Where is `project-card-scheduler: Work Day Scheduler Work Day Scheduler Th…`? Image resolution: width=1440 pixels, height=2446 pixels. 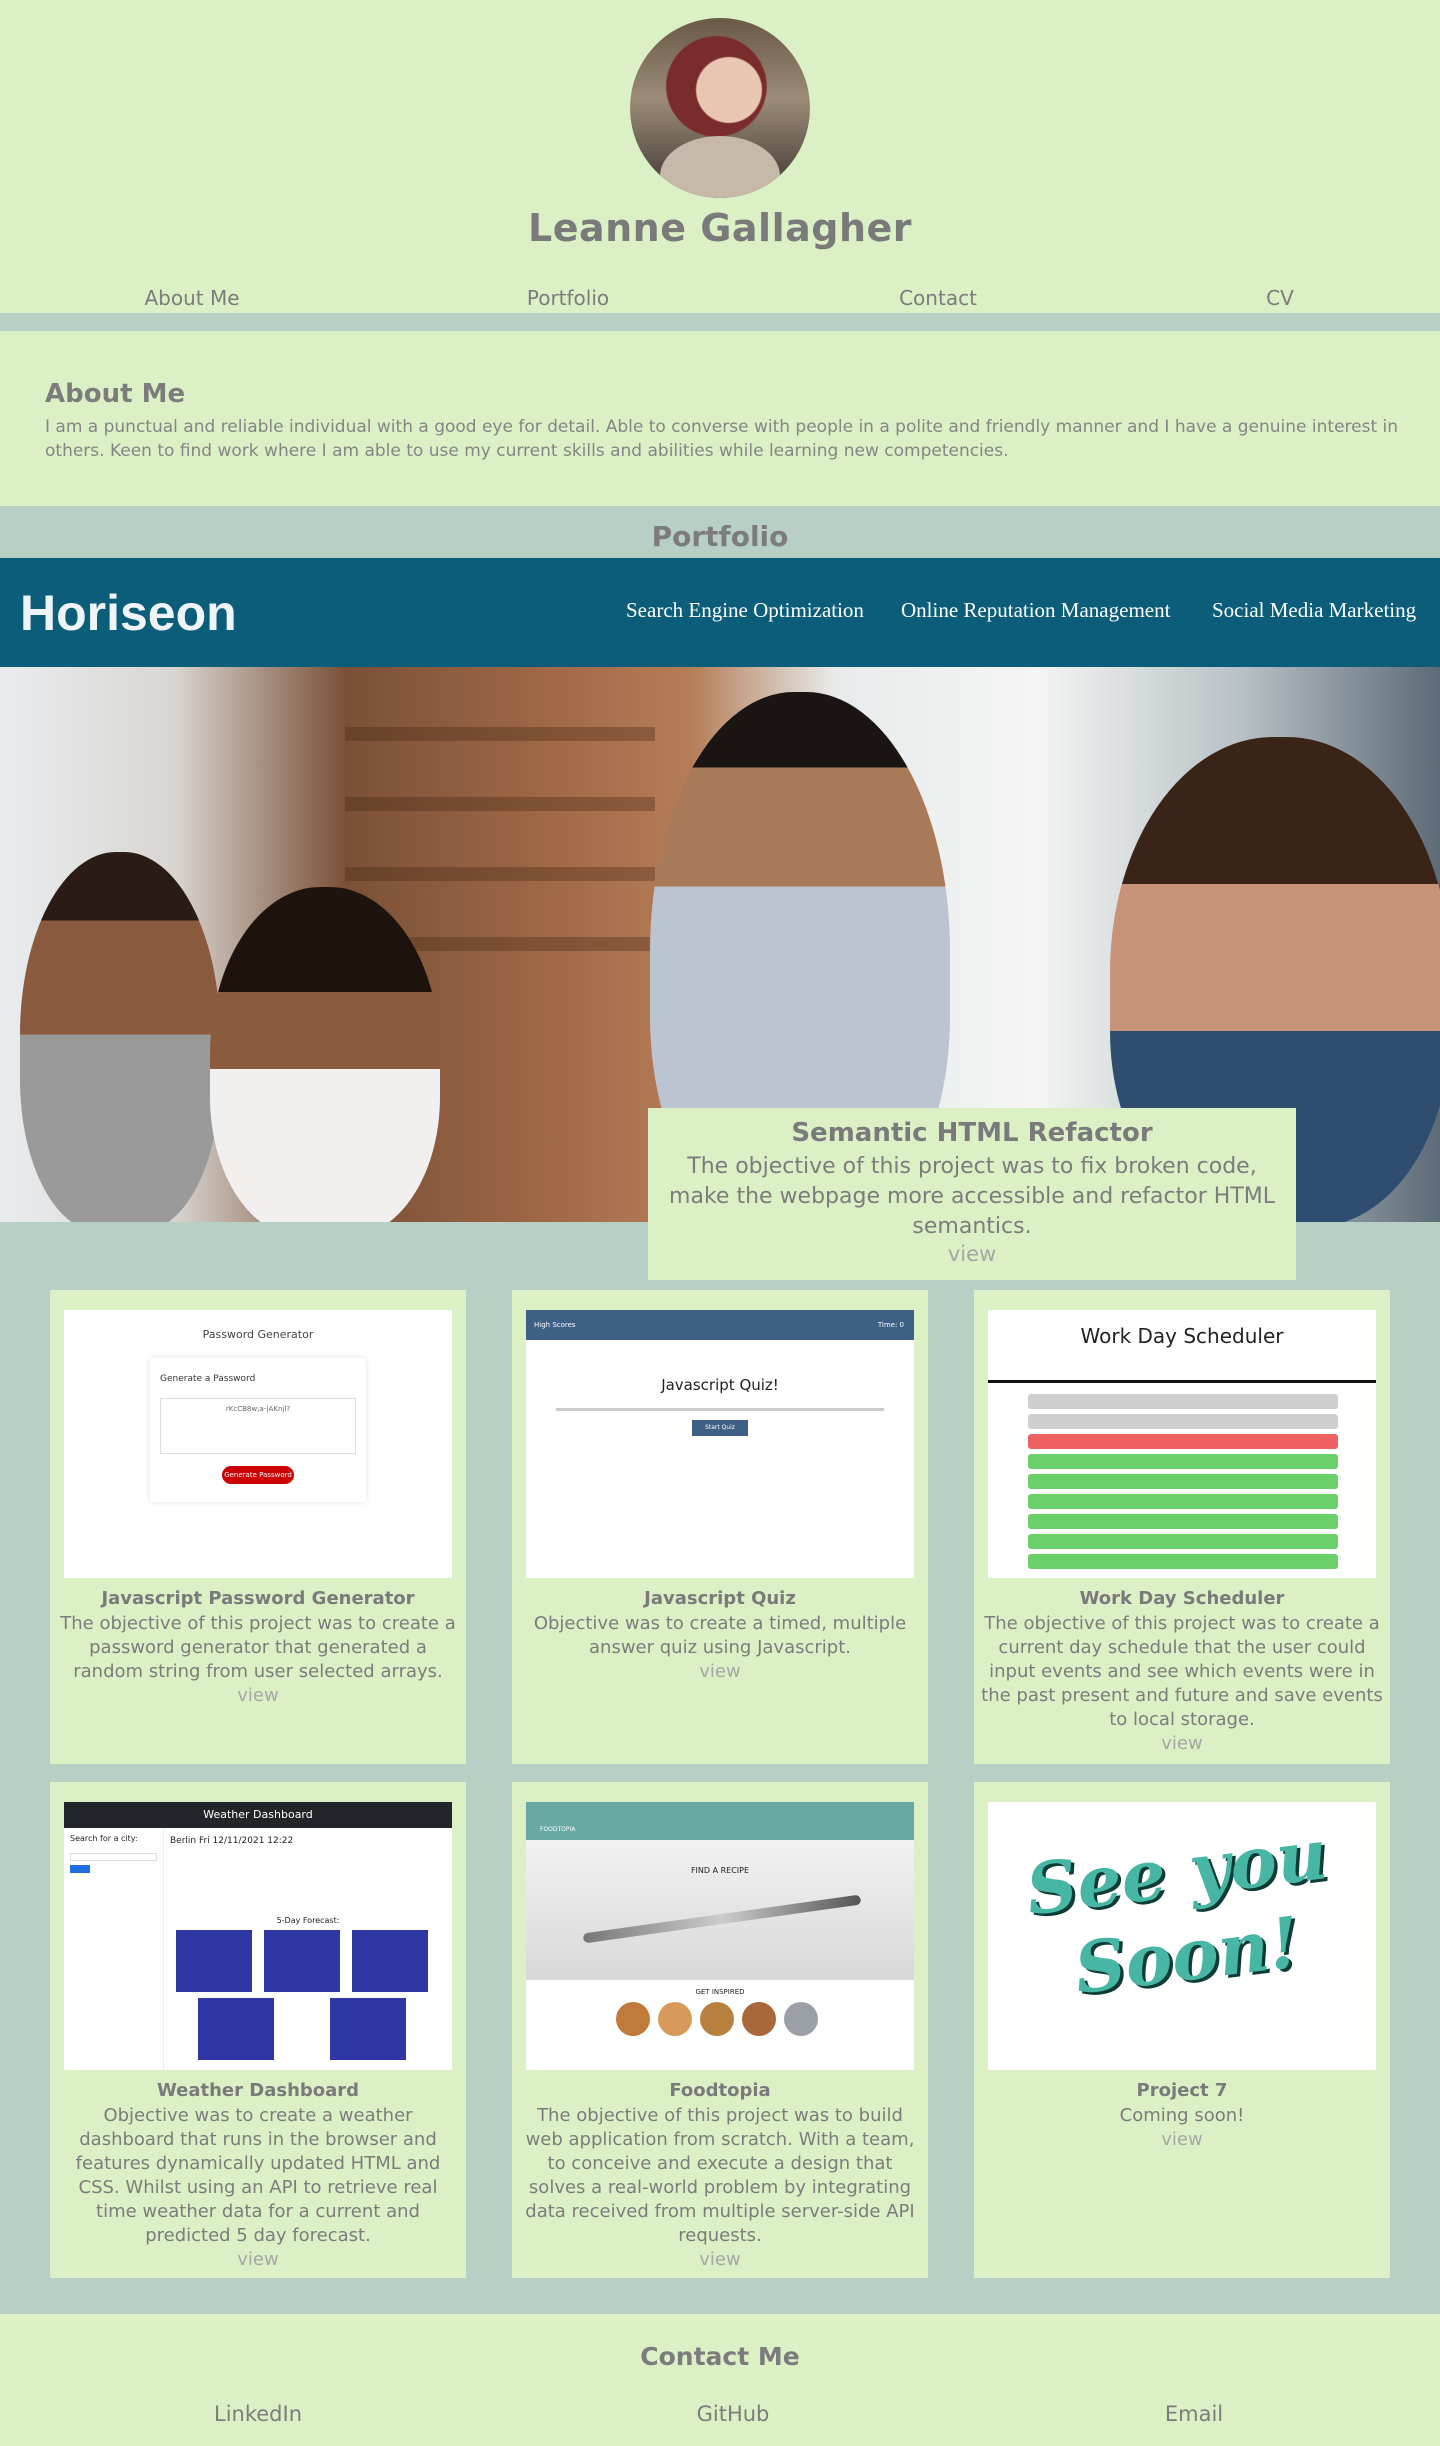
project-card-scheduler: Work Day Scheduler Work Day Scheduler Th… is located at coordinates (1182, 1527).